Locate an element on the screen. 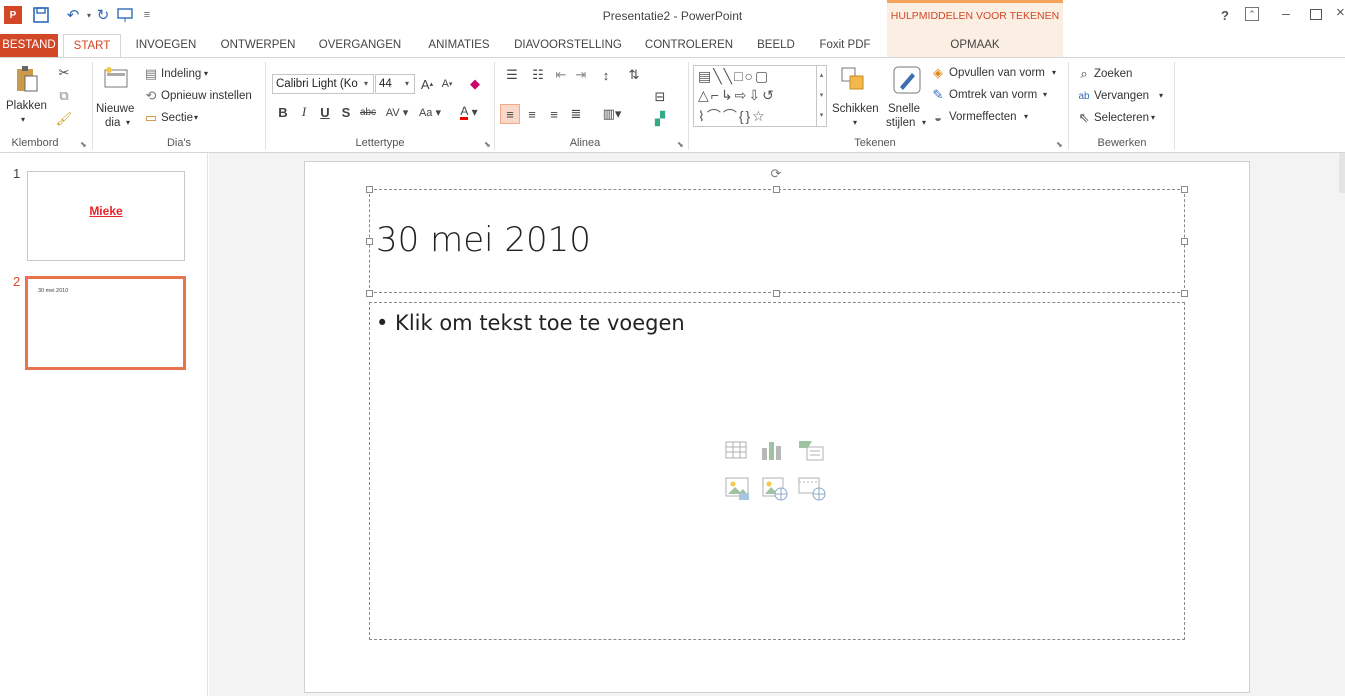 This screenshot has width=1345, height=696. columns-icon: ▥▾ is located at coordinates (612, 114).